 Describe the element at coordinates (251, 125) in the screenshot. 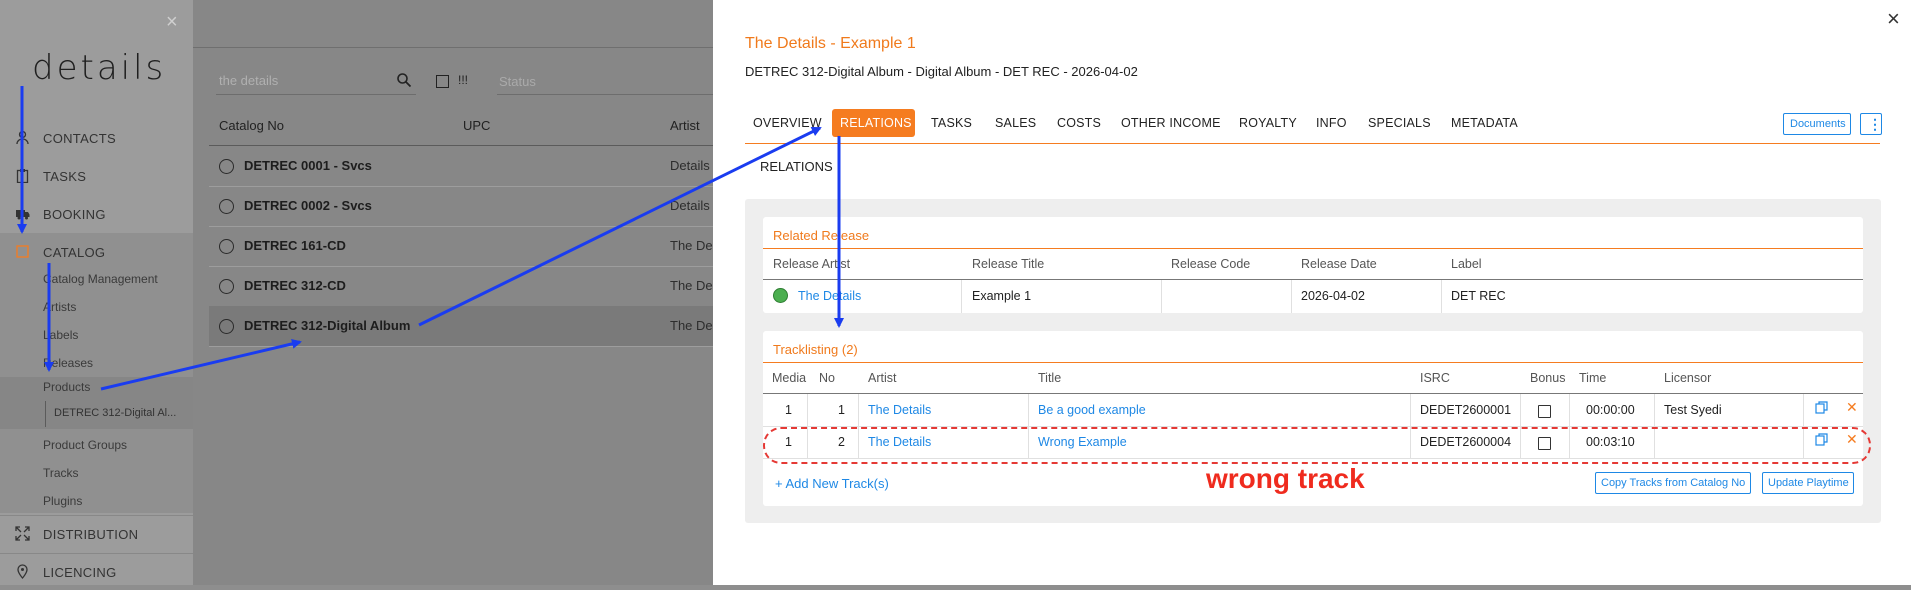

I see `col-catalog-no: Catalog No` at that location.